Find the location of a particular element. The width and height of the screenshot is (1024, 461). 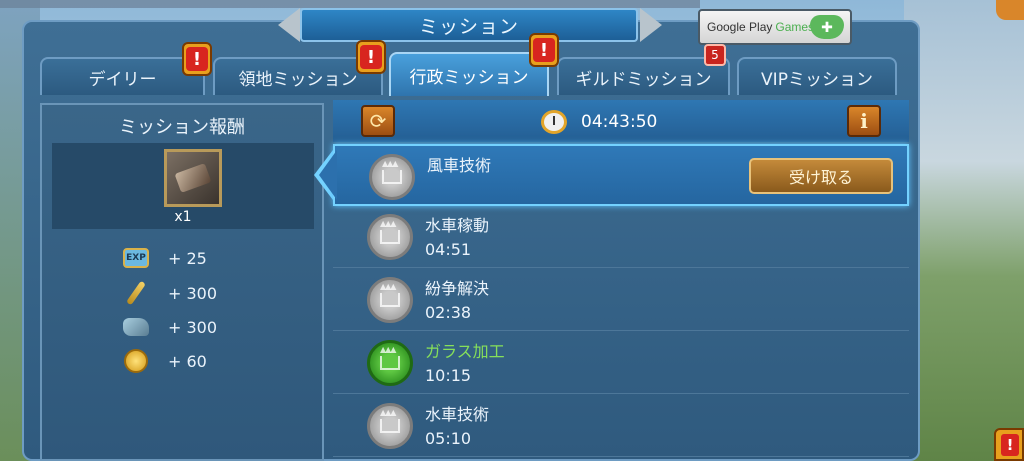

info-button: i is located at coordinates (864, 121).